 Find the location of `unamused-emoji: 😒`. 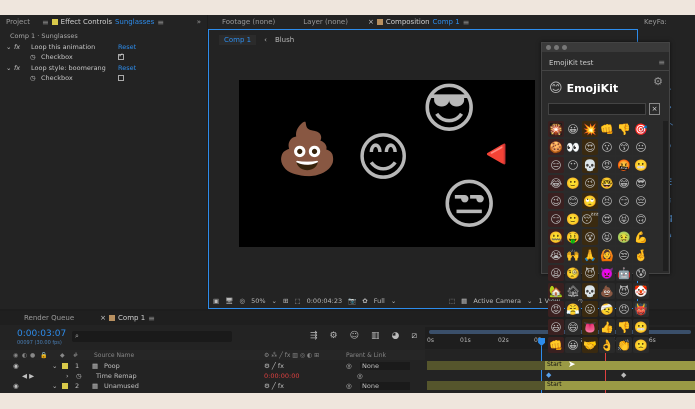

unamused-emoji: 😒 is located at coordinates (469, 205).